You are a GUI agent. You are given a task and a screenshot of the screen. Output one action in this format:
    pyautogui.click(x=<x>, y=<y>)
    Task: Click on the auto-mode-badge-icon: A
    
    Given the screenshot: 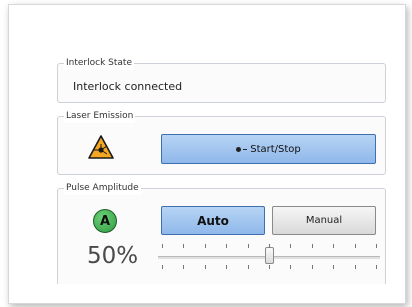 What is the action you would take?
    pyautogui.click(x=105, y=221)
    